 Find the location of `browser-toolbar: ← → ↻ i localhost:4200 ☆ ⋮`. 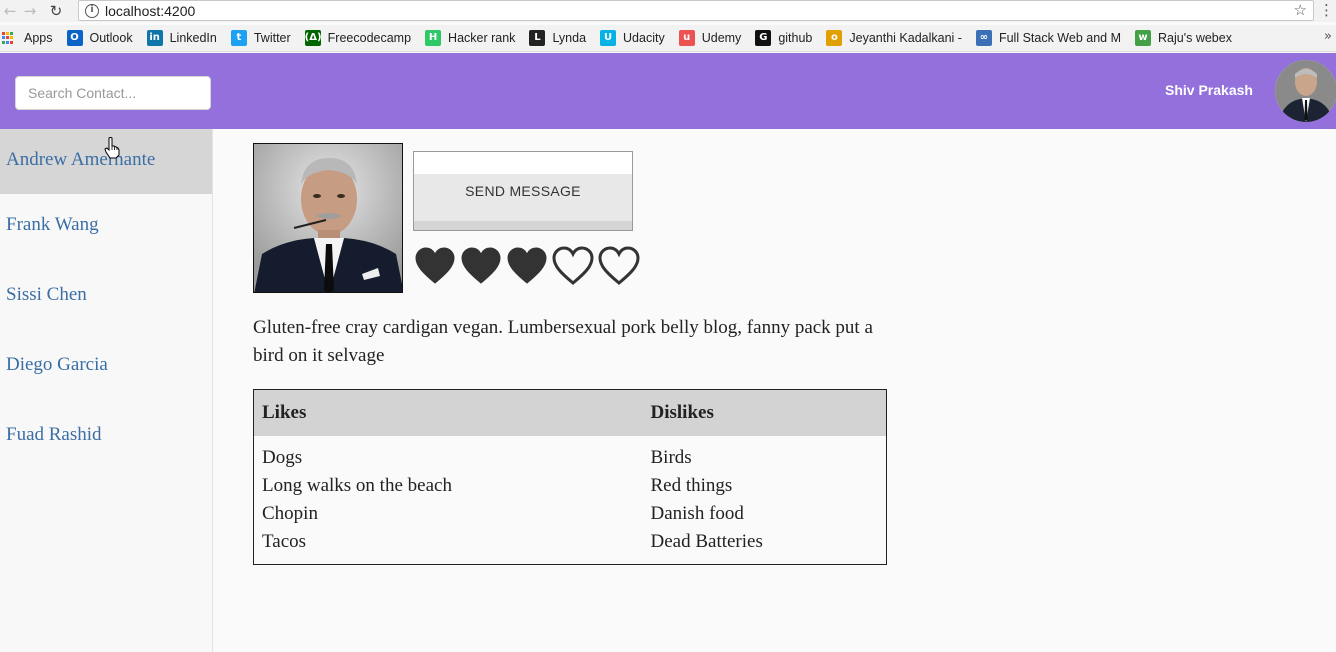

browser-toolbar: ← → ↻ i localhost:4200 ☆ ⋮ is located at coordinates (668, 11).